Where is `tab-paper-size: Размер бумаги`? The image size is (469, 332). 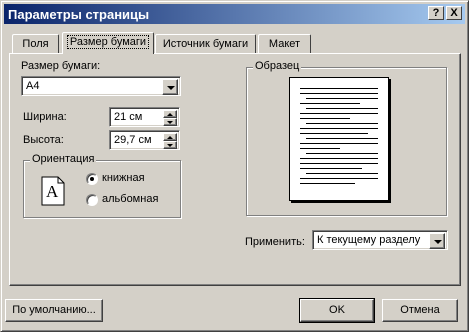 tab-paper-size: Размер бумаги is located at coordinates (108, 43).